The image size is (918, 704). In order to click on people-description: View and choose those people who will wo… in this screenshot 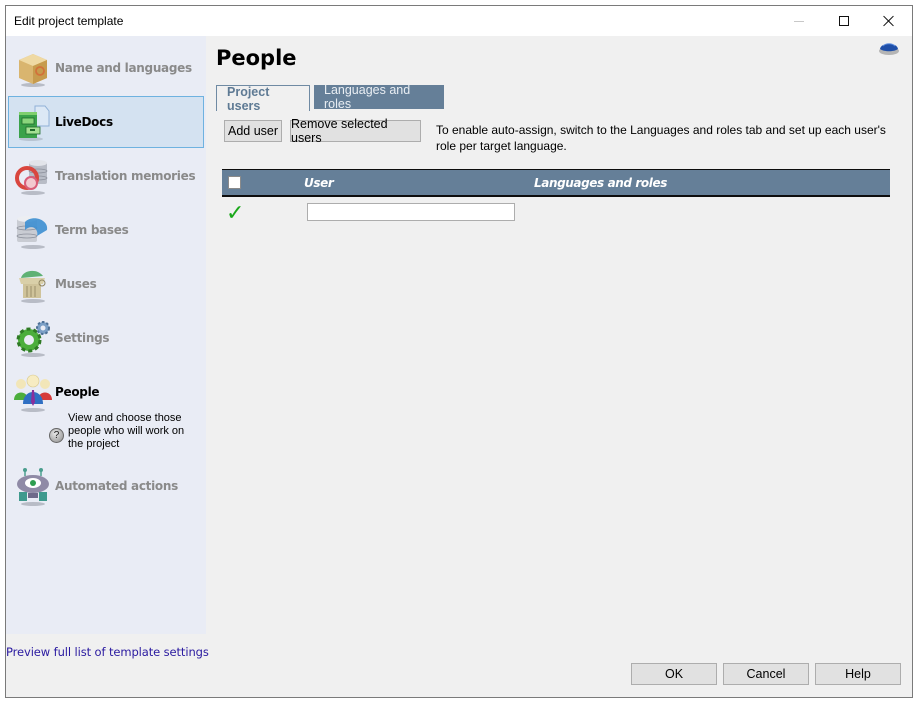, I will do `click(126, 431)`.